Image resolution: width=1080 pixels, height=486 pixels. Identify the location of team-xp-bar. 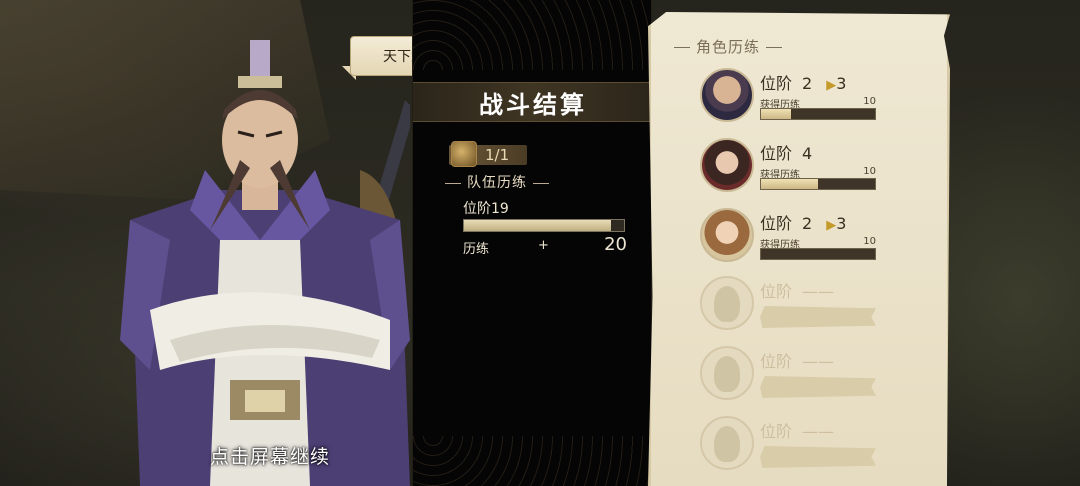
(544, 225).